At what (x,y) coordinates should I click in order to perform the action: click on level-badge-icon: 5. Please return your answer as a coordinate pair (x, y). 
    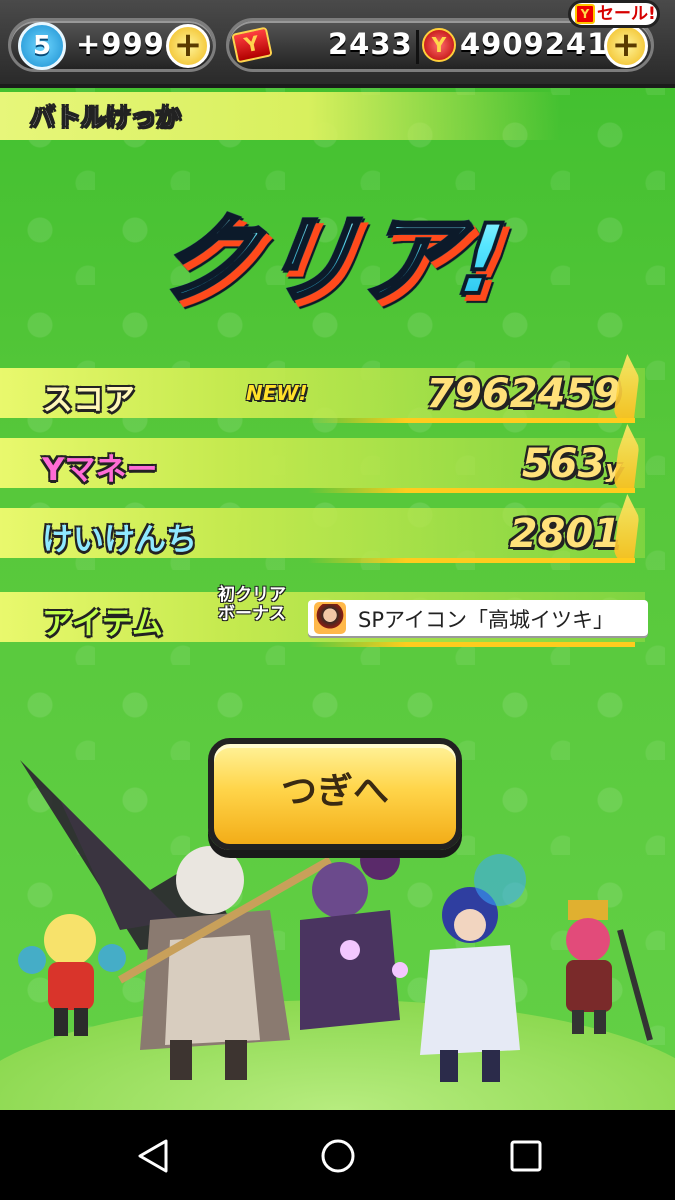
    Looking at the image, I should click on (42, 46).